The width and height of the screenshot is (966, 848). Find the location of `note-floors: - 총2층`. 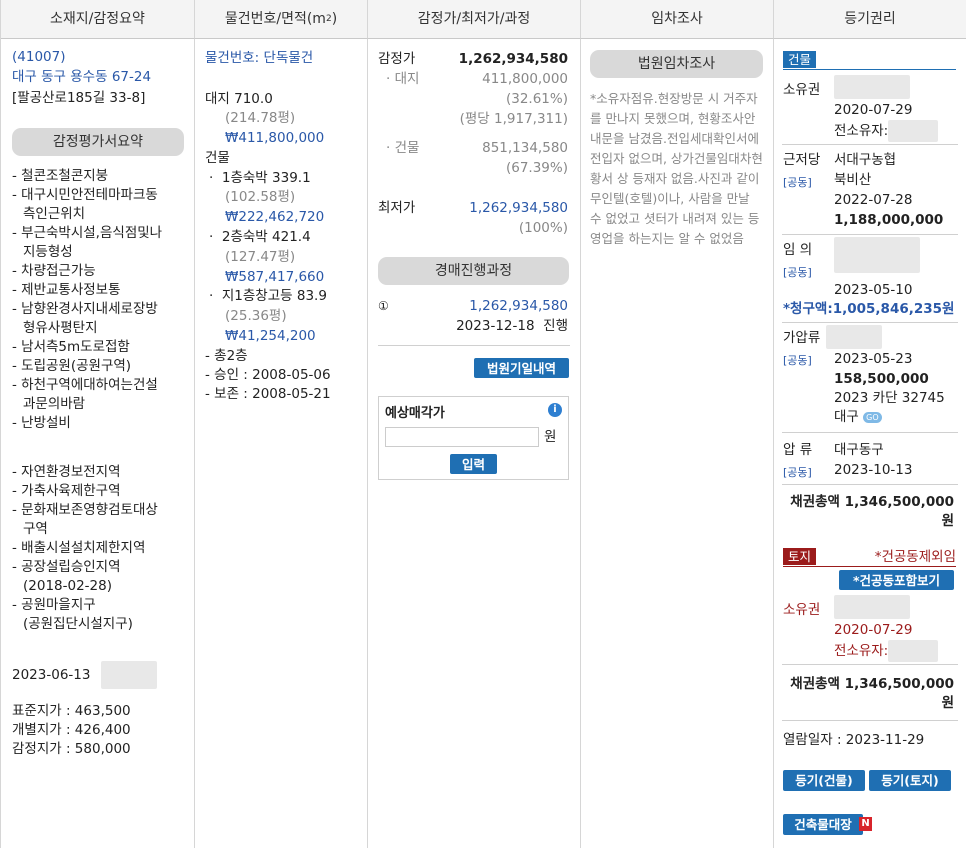

note-floors: - 총2층 is located at coordinates (226, 356).